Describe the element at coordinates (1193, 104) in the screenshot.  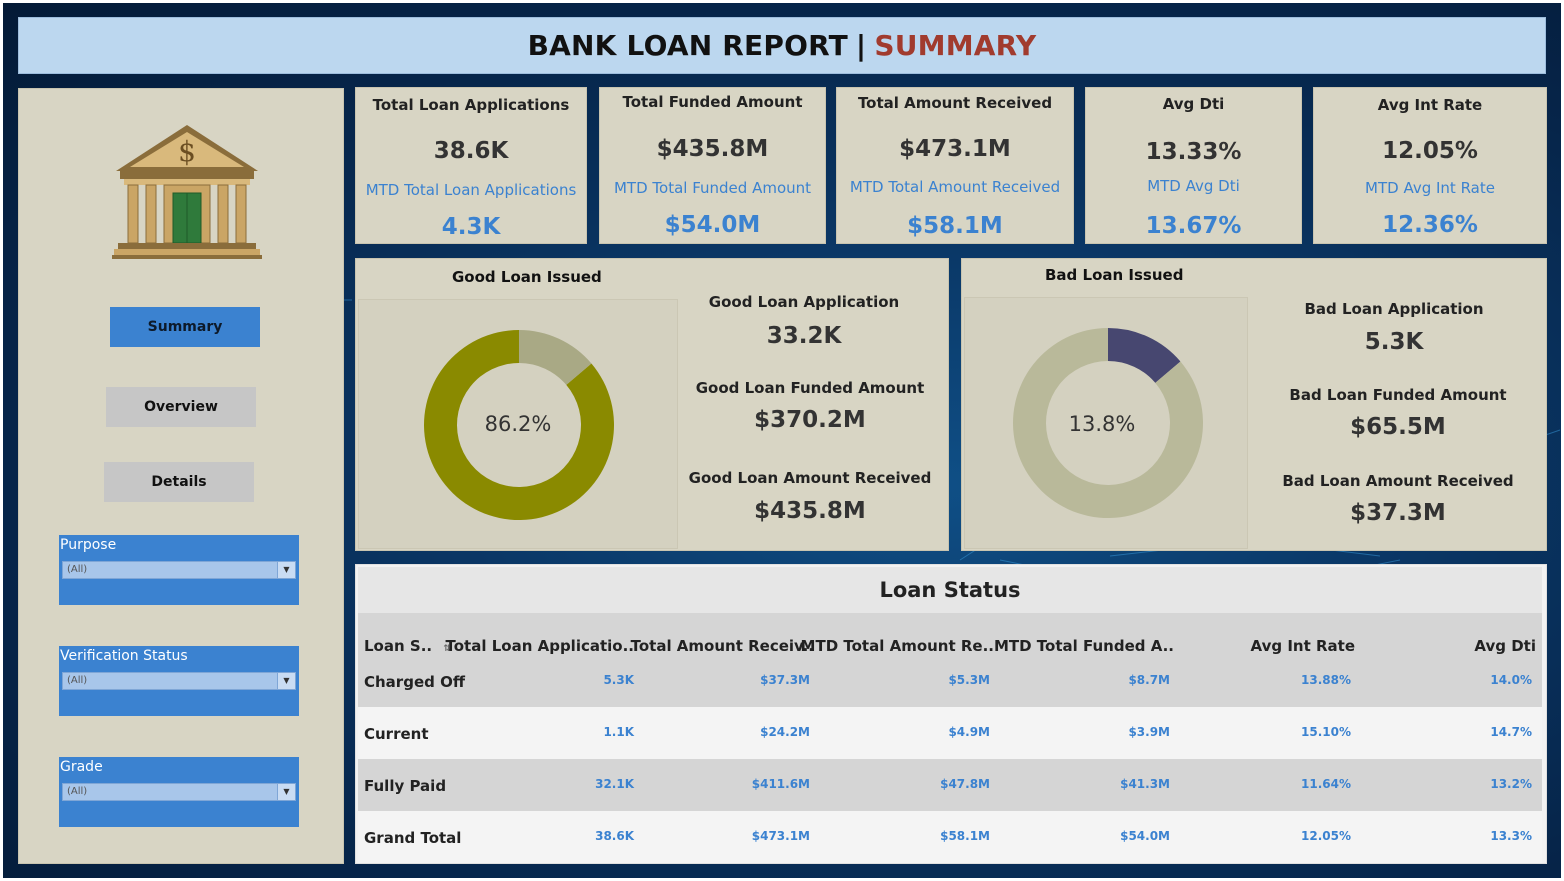
I see `kpi-label: Avg Dti` at that location.